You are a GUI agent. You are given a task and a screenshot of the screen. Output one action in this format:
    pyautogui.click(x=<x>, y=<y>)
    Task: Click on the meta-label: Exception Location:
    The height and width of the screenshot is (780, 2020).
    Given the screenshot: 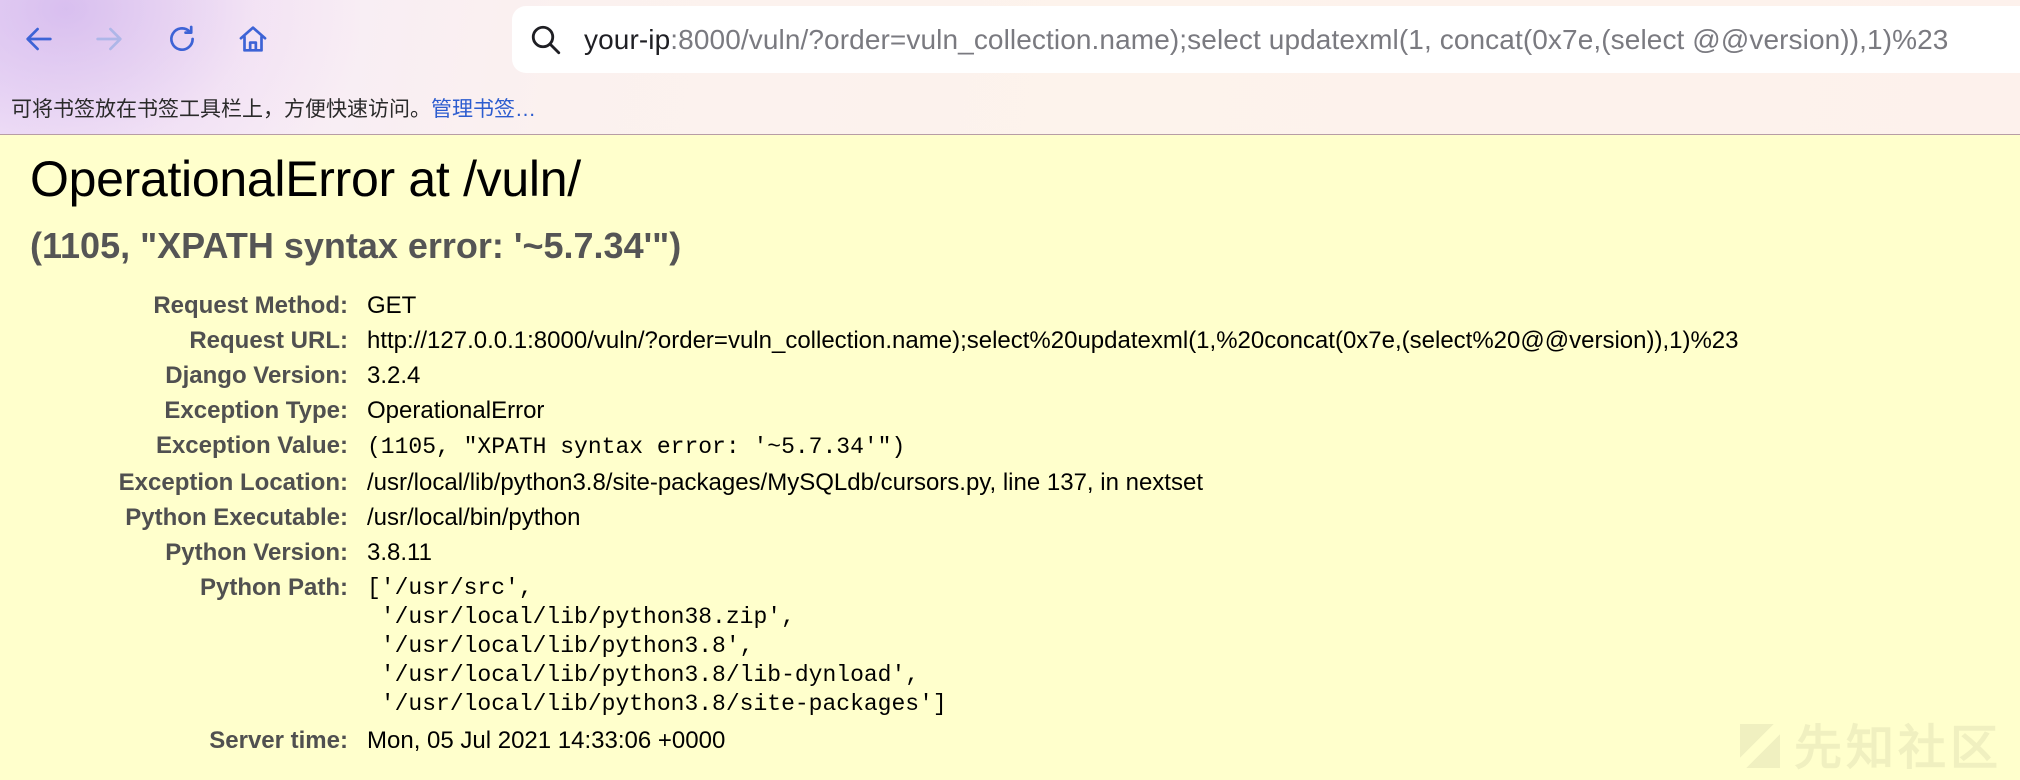 What is the action you would take?
    pyautogui.click(x=233, y=482)
    